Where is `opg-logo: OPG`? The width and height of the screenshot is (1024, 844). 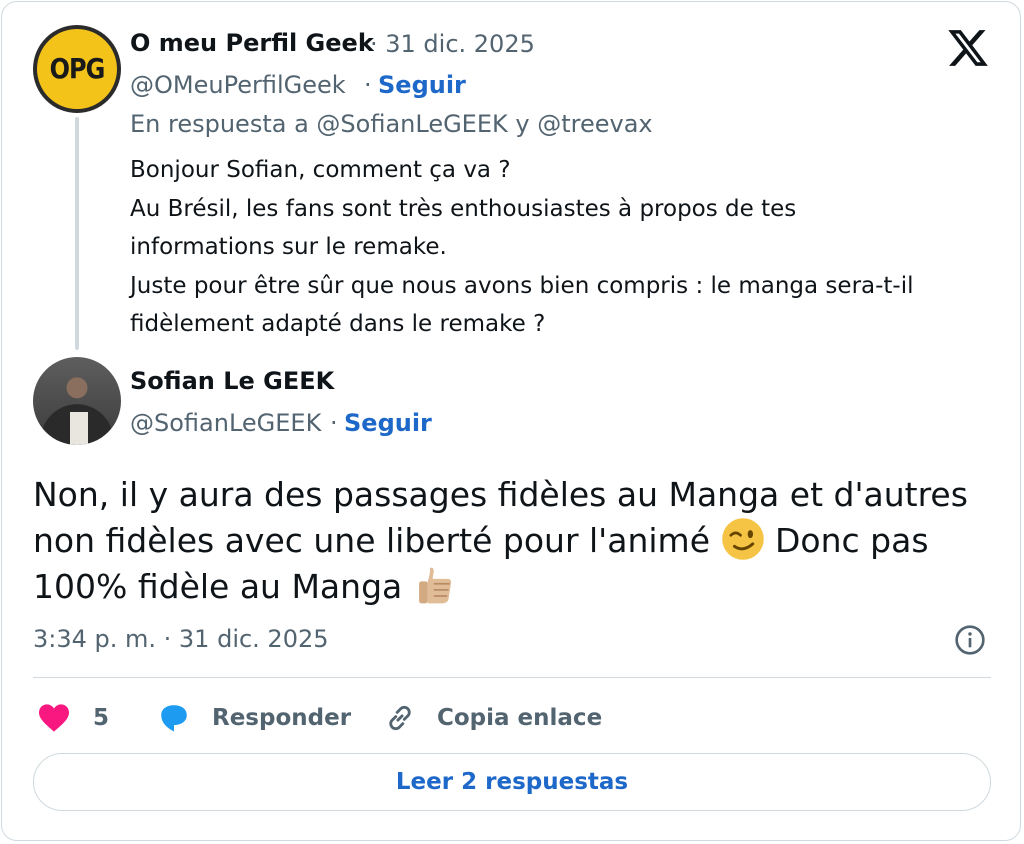 opg-logo: OPG is located at coordinates (77, 69).